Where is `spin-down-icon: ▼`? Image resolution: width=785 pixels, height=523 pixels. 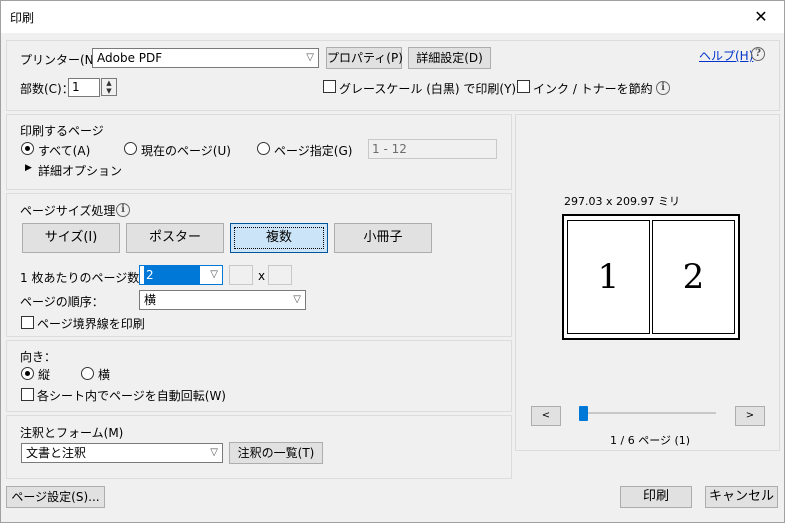 spin-down-icon: ▼ is located at coordinates (109, 91).